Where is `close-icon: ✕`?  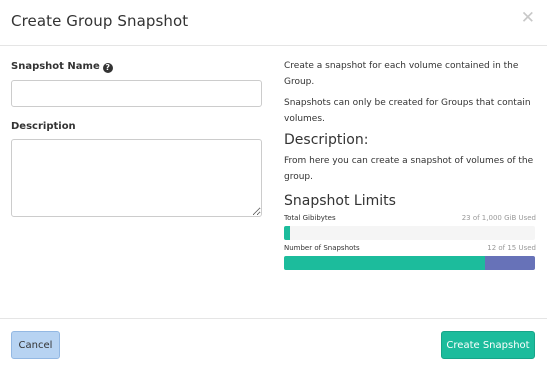
close-icon: ✕ is located at coordinates (528, 18).